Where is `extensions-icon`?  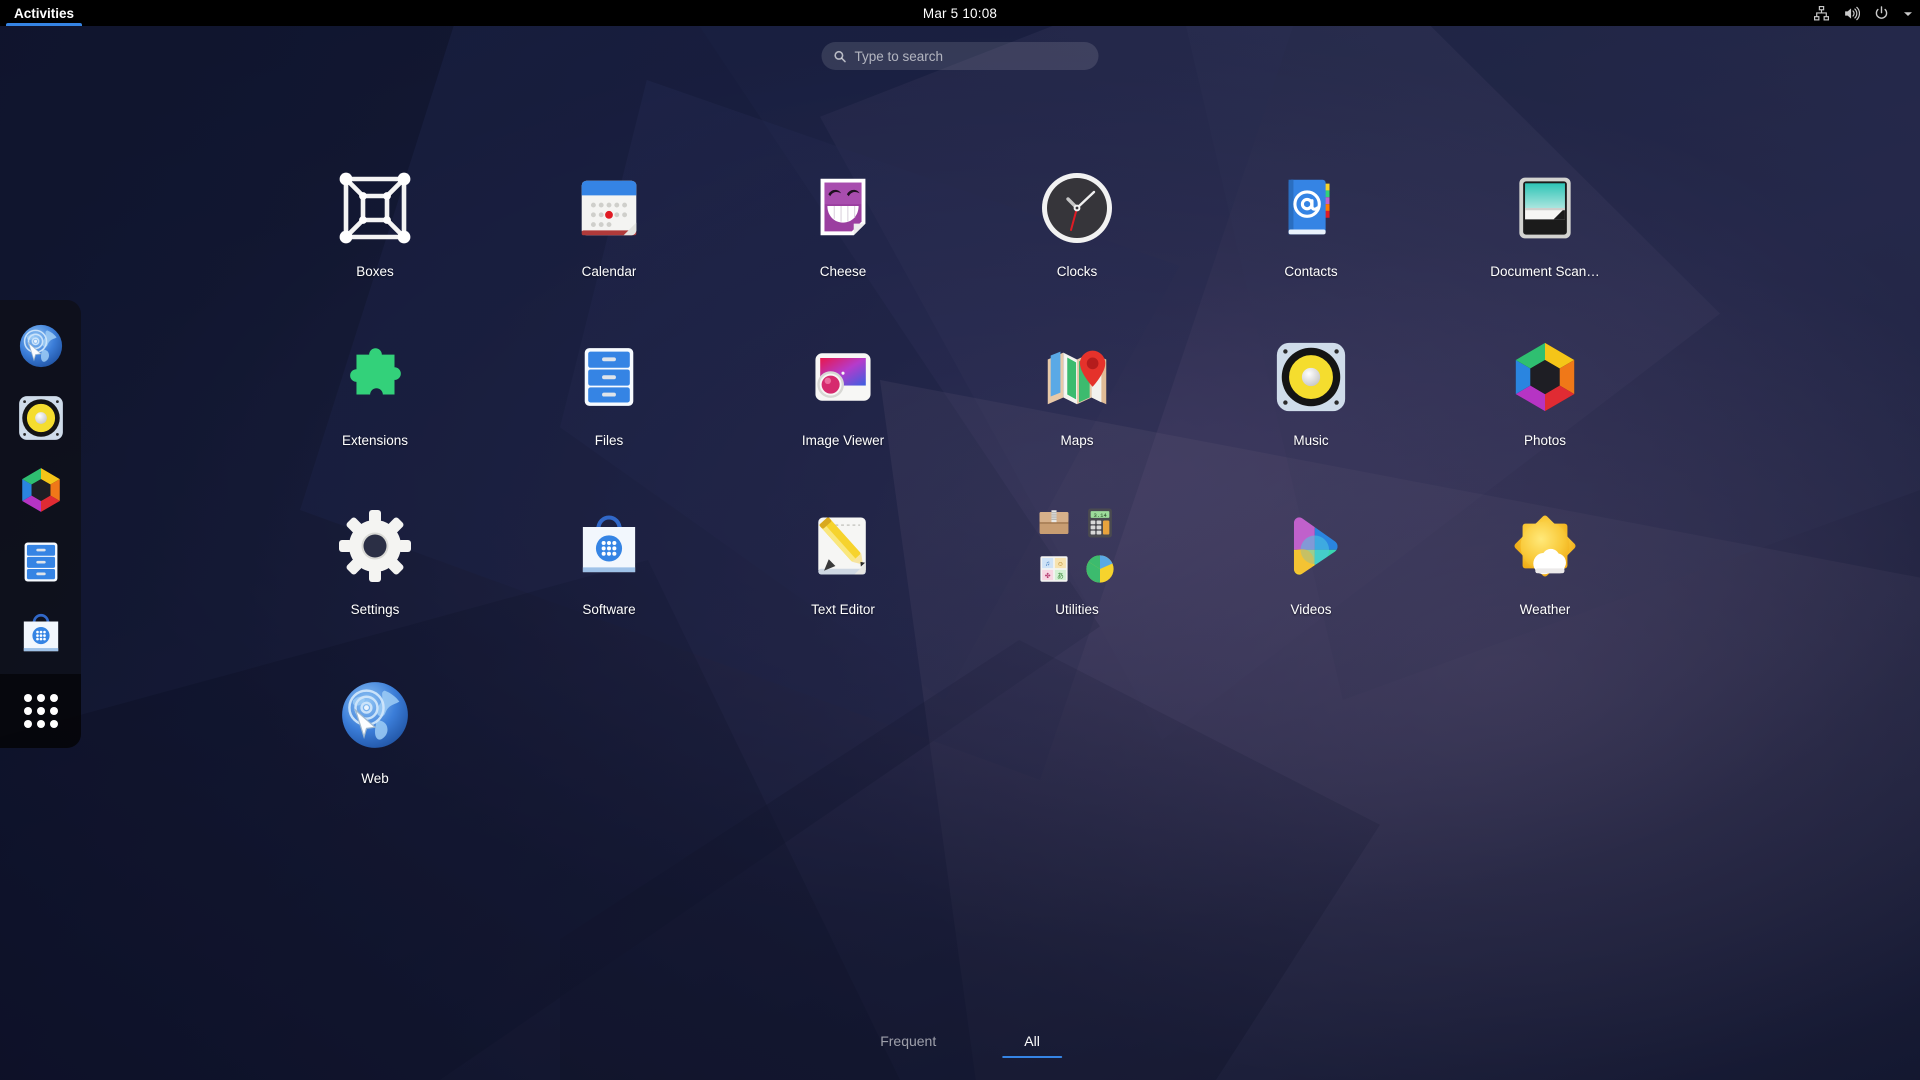
extensions-icon is located at coordinates (375, 377).